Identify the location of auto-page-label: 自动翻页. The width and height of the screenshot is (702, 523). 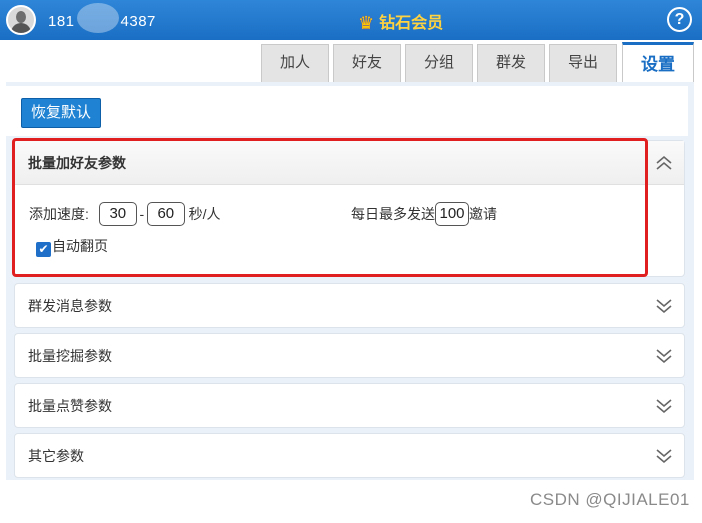
(80, 246).